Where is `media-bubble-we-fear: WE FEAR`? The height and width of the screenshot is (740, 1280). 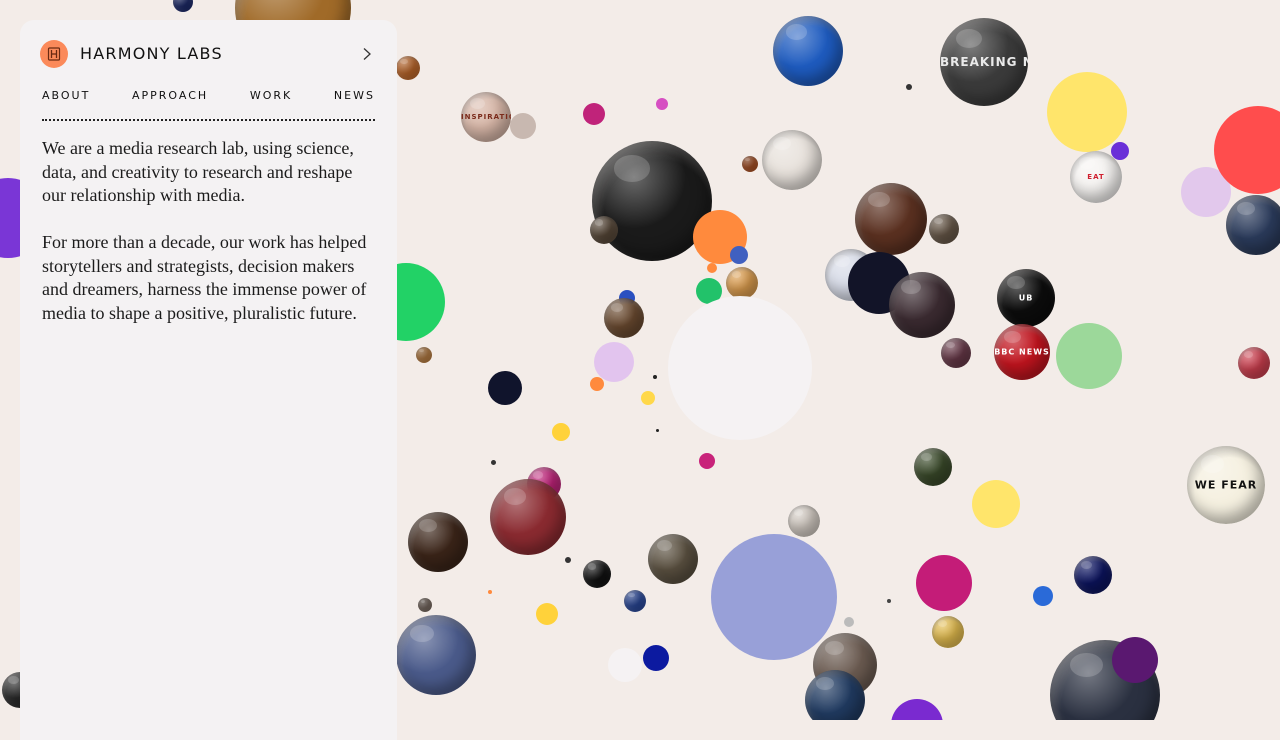
media-bubble-we-fear: WE FEAR is located at coordinates (1226, 485).